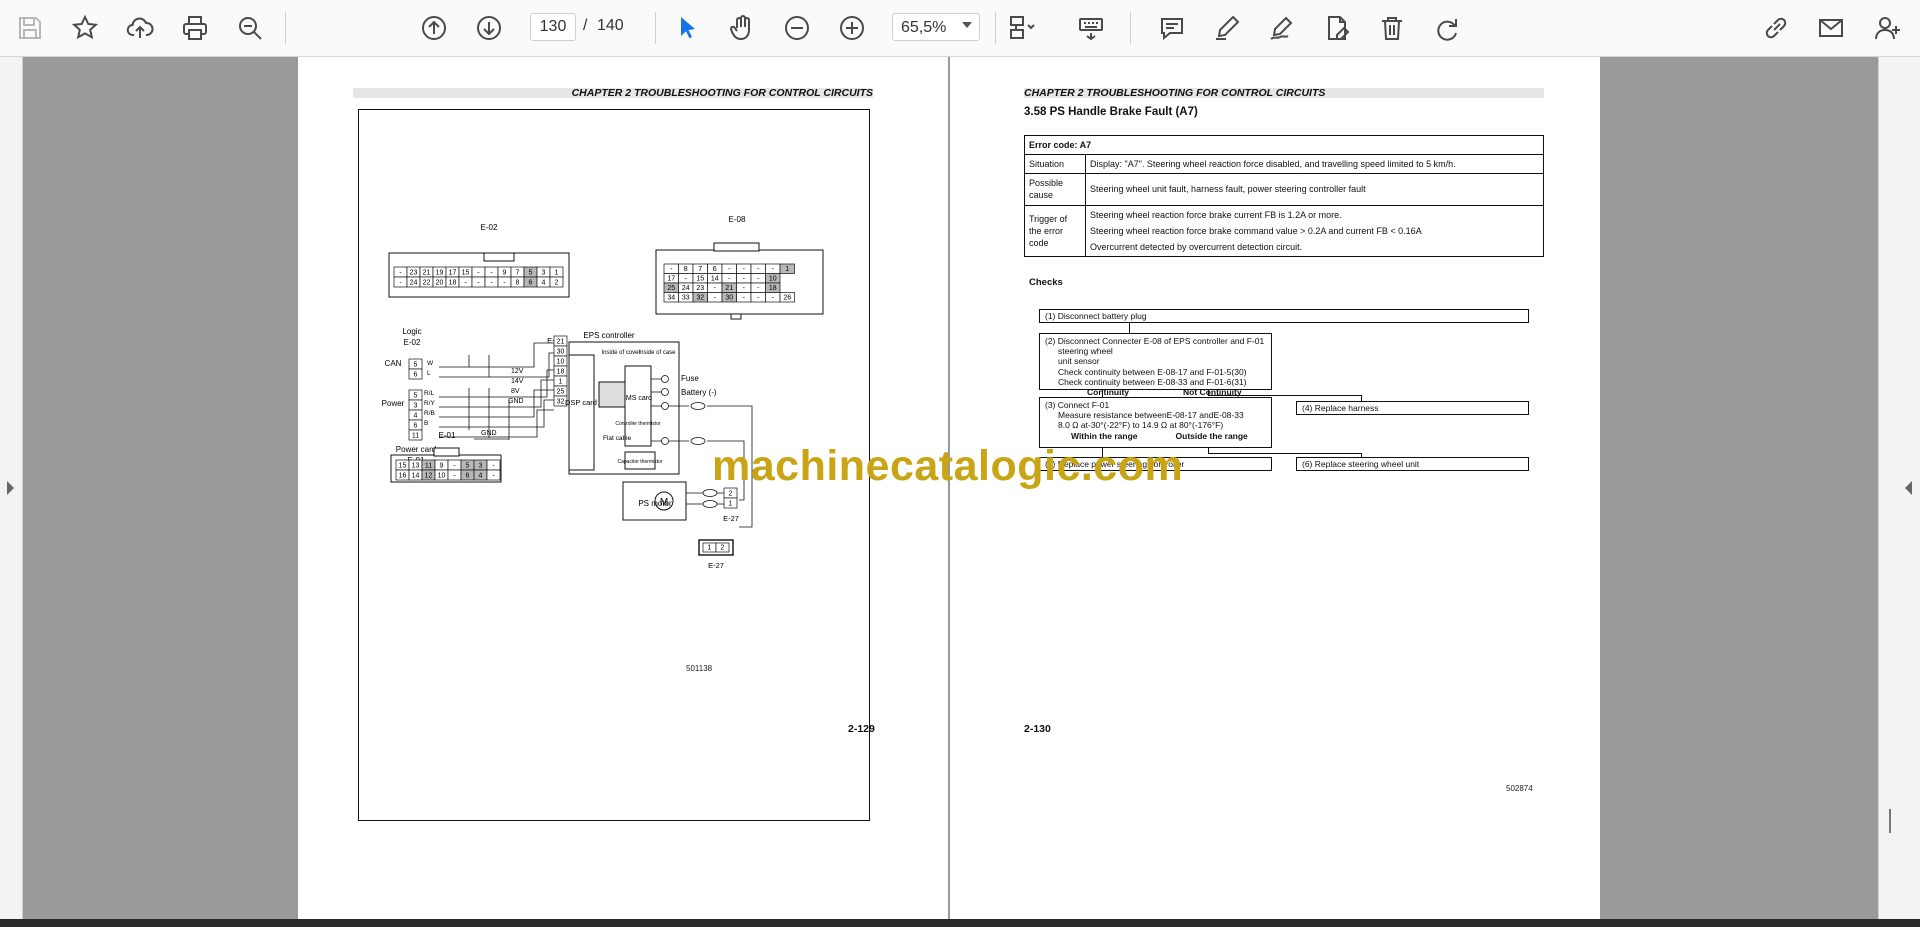  What do you see at coordinates (515, 391) in the screenshot?
I see `v8-label: 8V` at bounding box center [515, 391].